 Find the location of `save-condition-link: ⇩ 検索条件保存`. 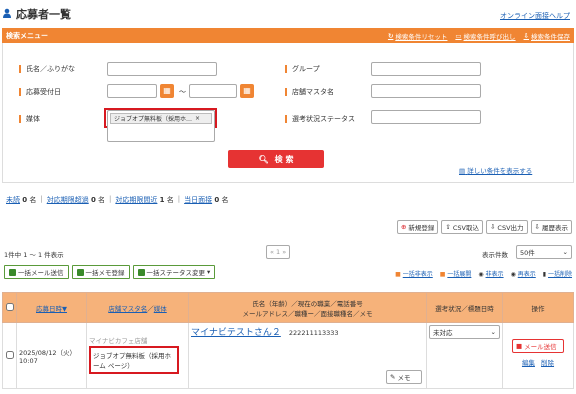

save-condition-link: ⇩ 検索条件保存 is located at coordinates (547, 36).